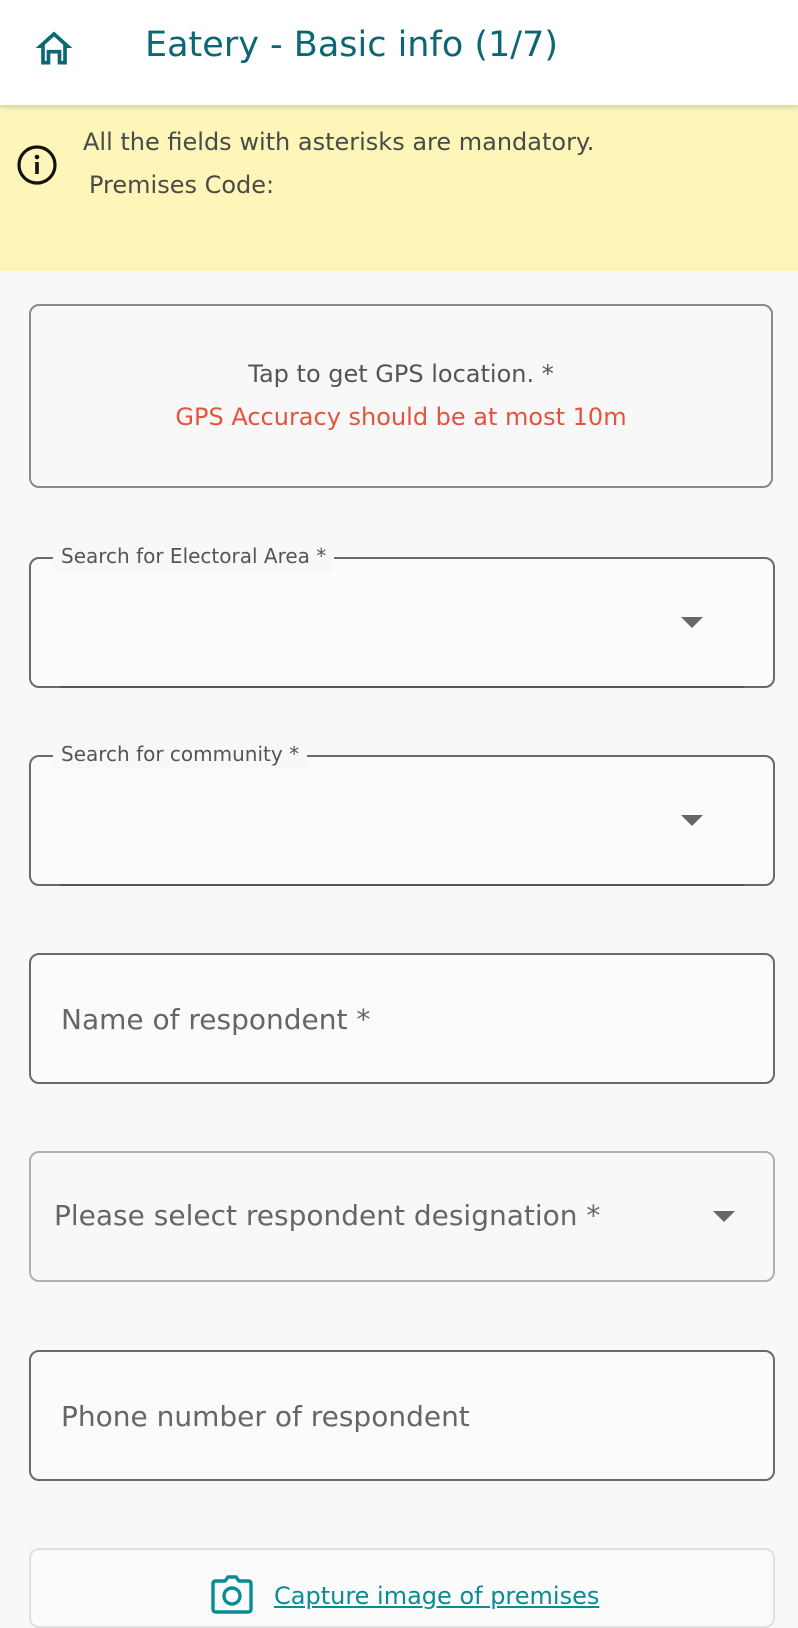 Image resolution: width=798 pixels, height=1628 pixels. Describe the element at coordinates (692, 820) in the screenshot. I see `community-dropdown-icon` at that location.